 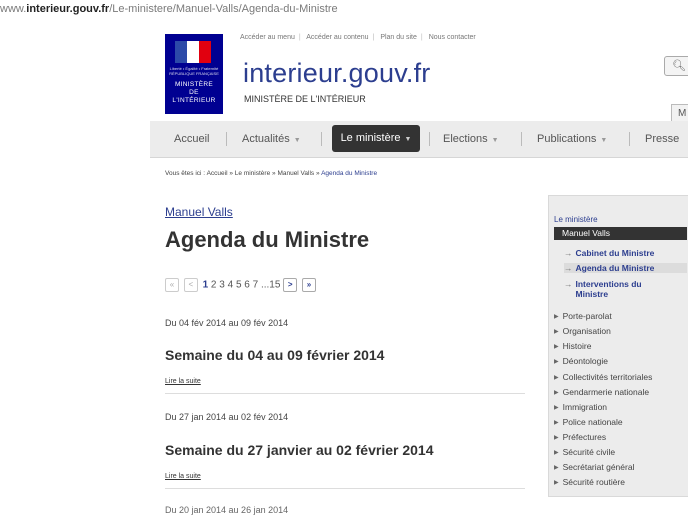 I want to click on site-subtitle: MINISTÈRE DE L'INTÉRIEUR, so click(x=305, y=99).